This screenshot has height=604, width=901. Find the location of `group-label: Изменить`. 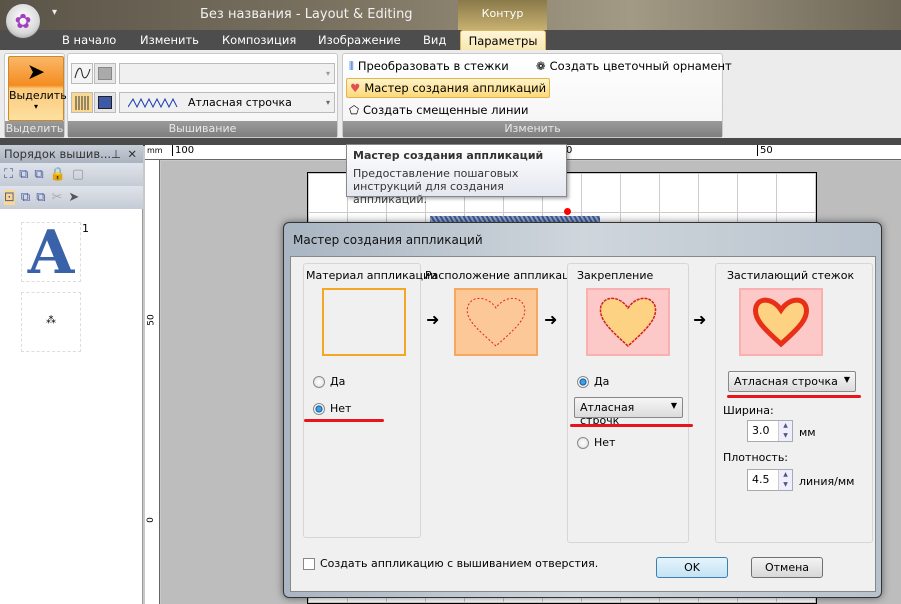

group-label: Изменить is located at coordinates (532, 129).